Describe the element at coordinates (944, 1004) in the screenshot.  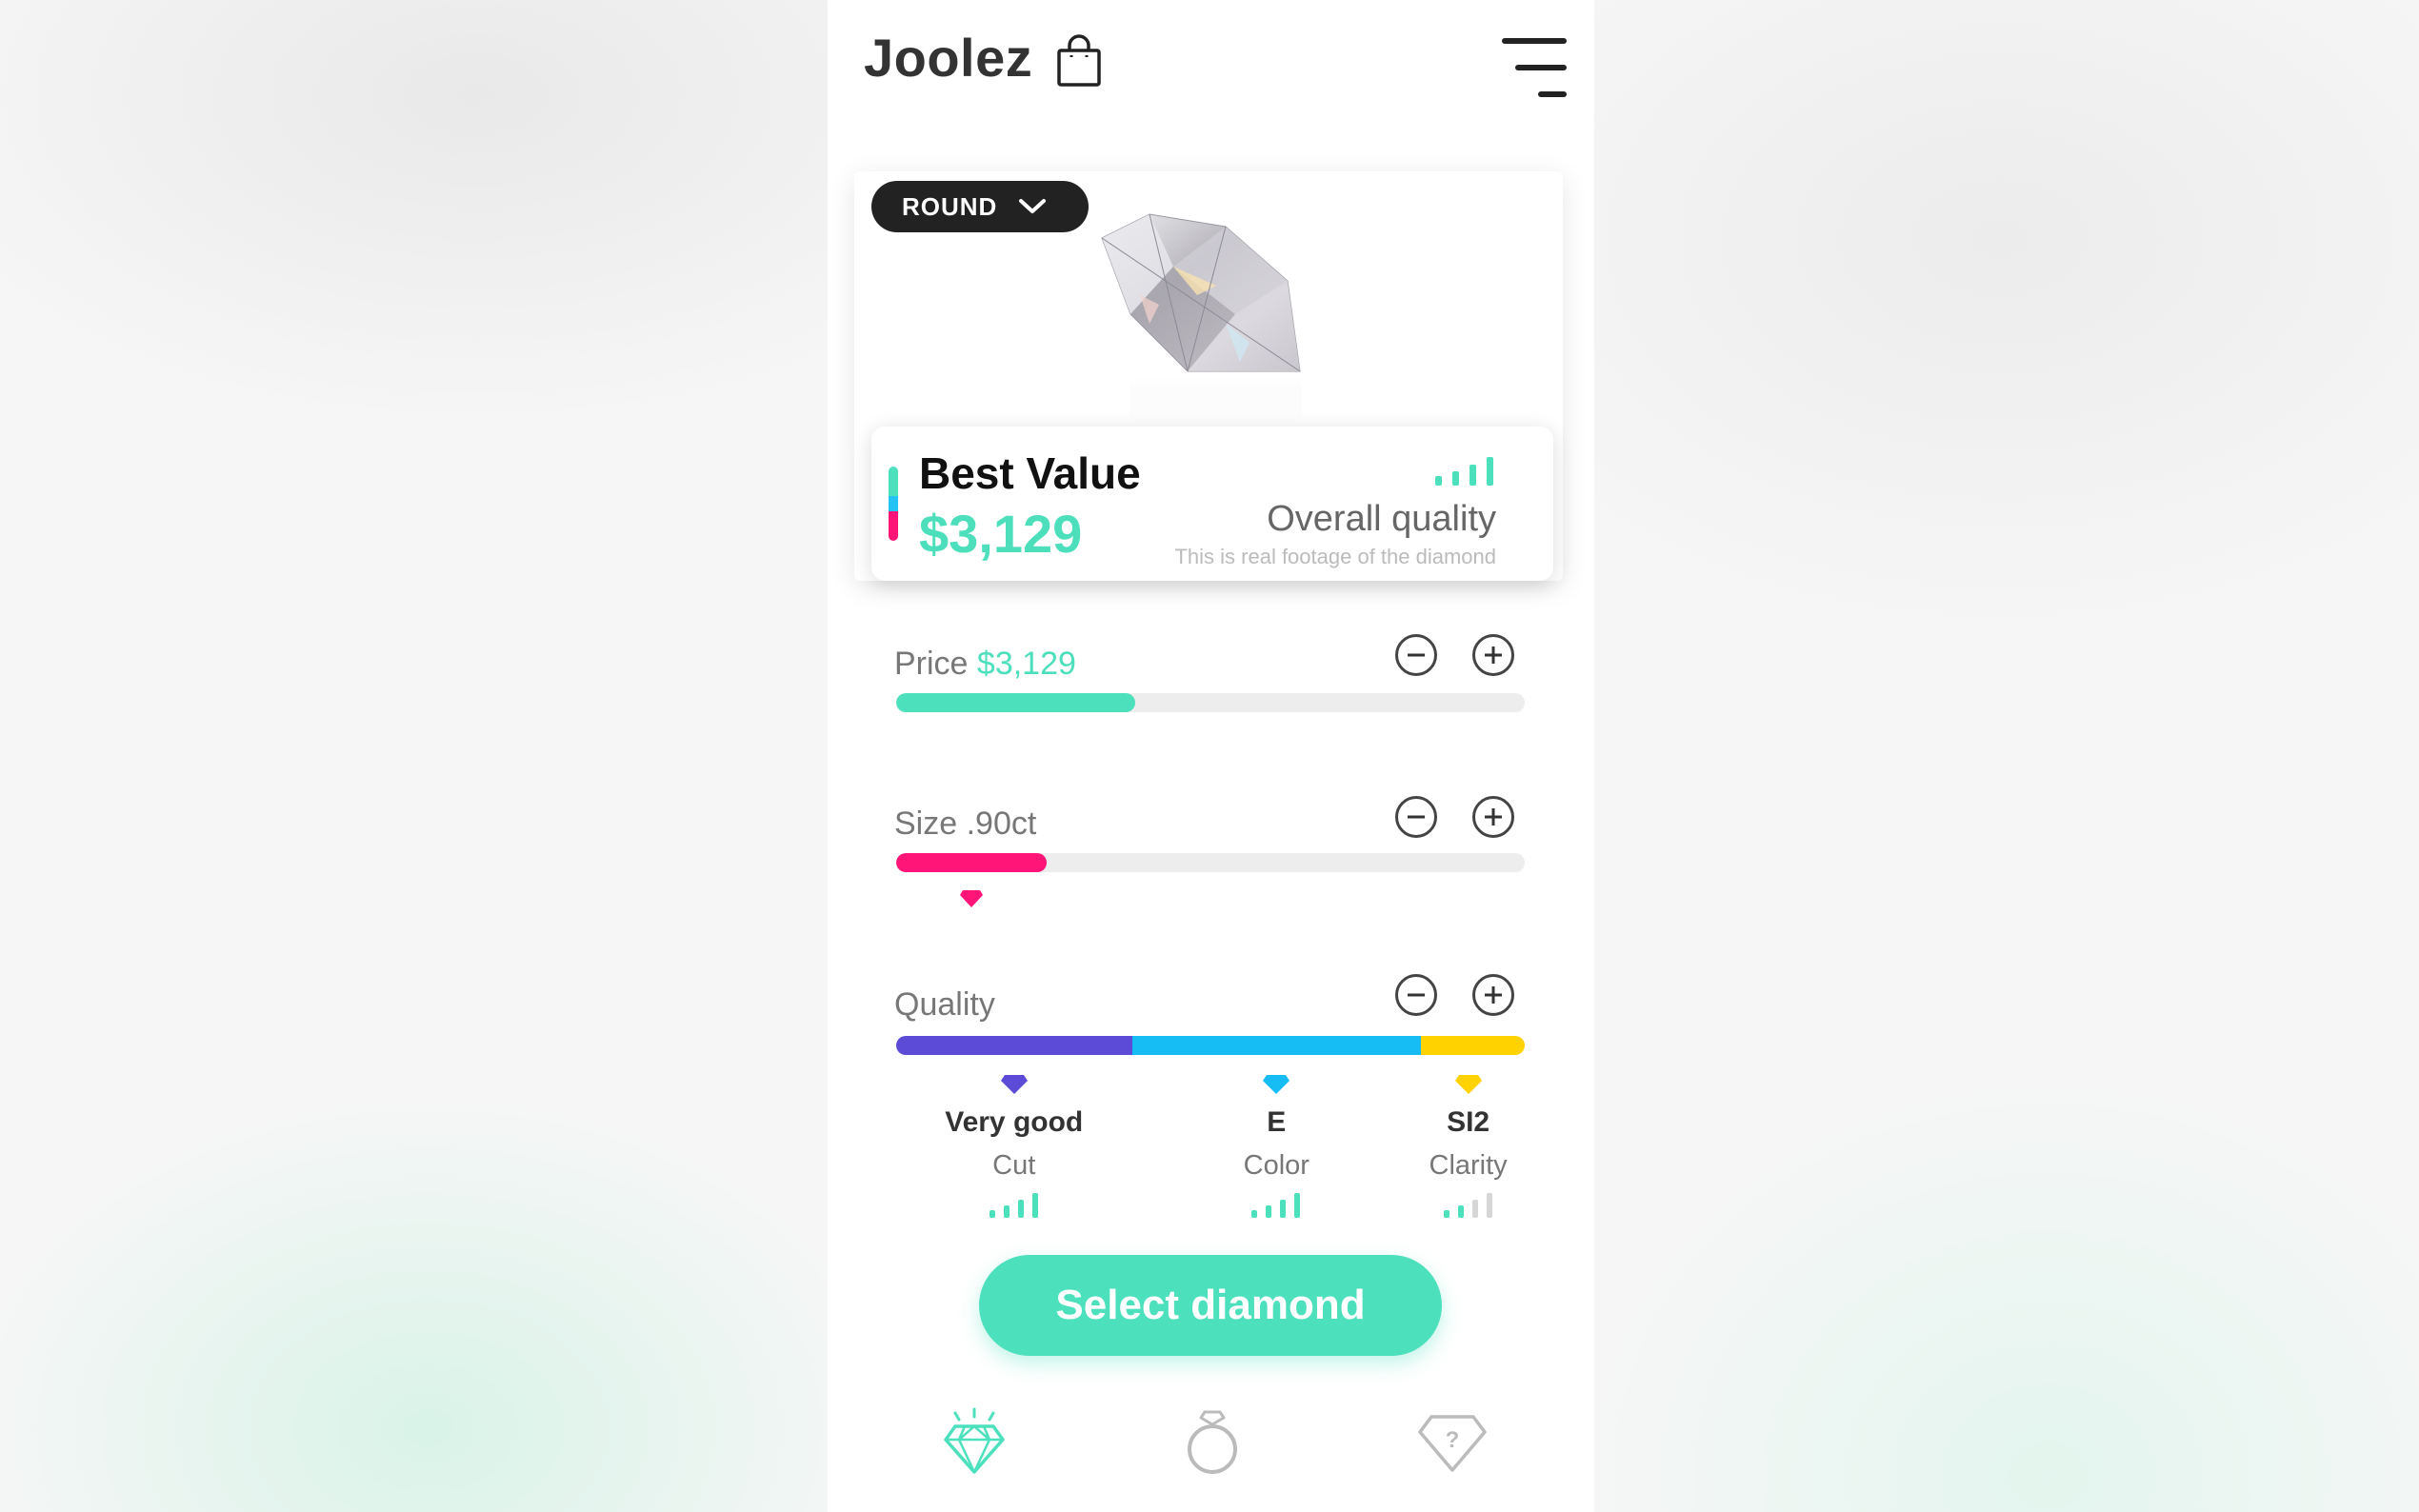
I see `quality-slider-label: Quality` at that location.